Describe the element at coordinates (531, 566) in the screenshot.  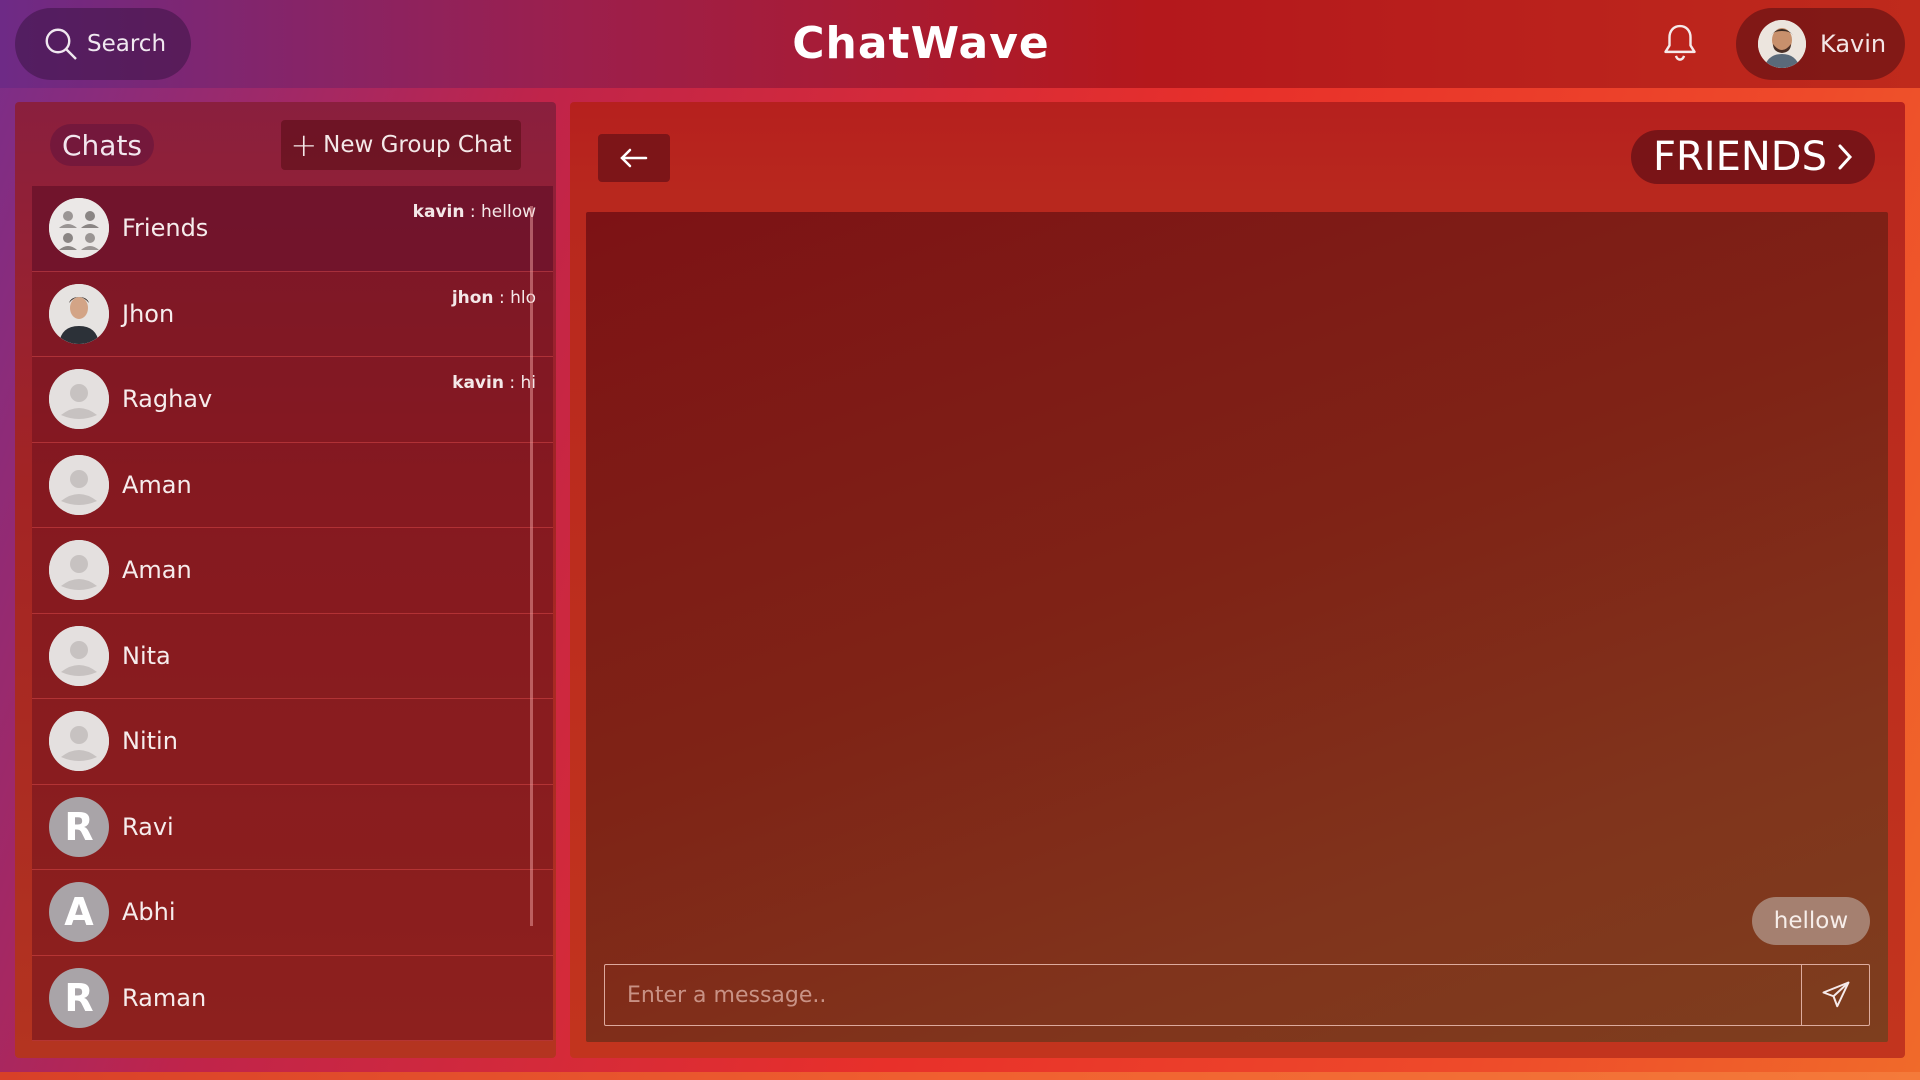
I see `chat-list-scrollbar` at that location.